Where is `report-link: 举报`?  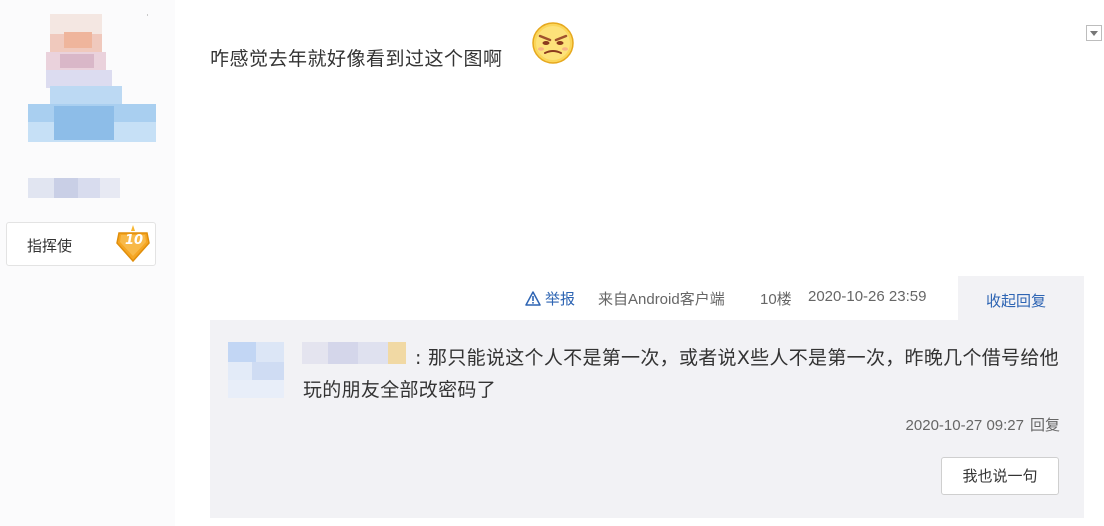 report-link: 举报 is located at coordinates (550, 298).